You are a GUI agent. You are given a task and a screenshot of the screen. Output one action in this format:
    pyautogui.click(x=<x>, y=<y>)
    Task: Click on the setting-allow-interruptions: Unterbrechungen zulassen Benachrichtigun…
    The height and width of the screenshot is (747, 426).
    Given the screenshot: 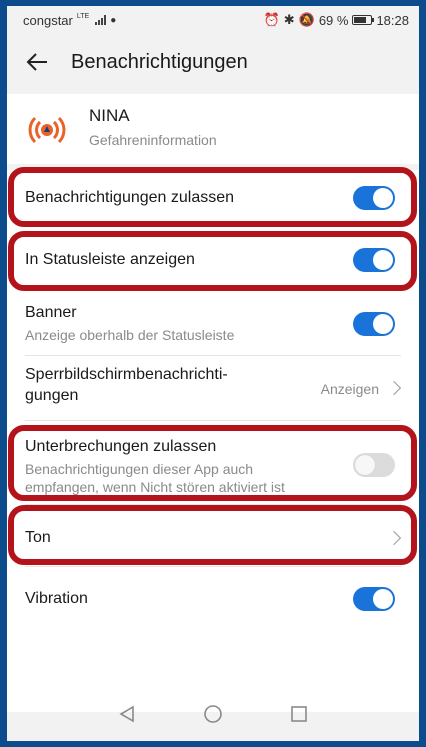 What is the action you would take?
    pyautogui.click(x=213, y=464)
    